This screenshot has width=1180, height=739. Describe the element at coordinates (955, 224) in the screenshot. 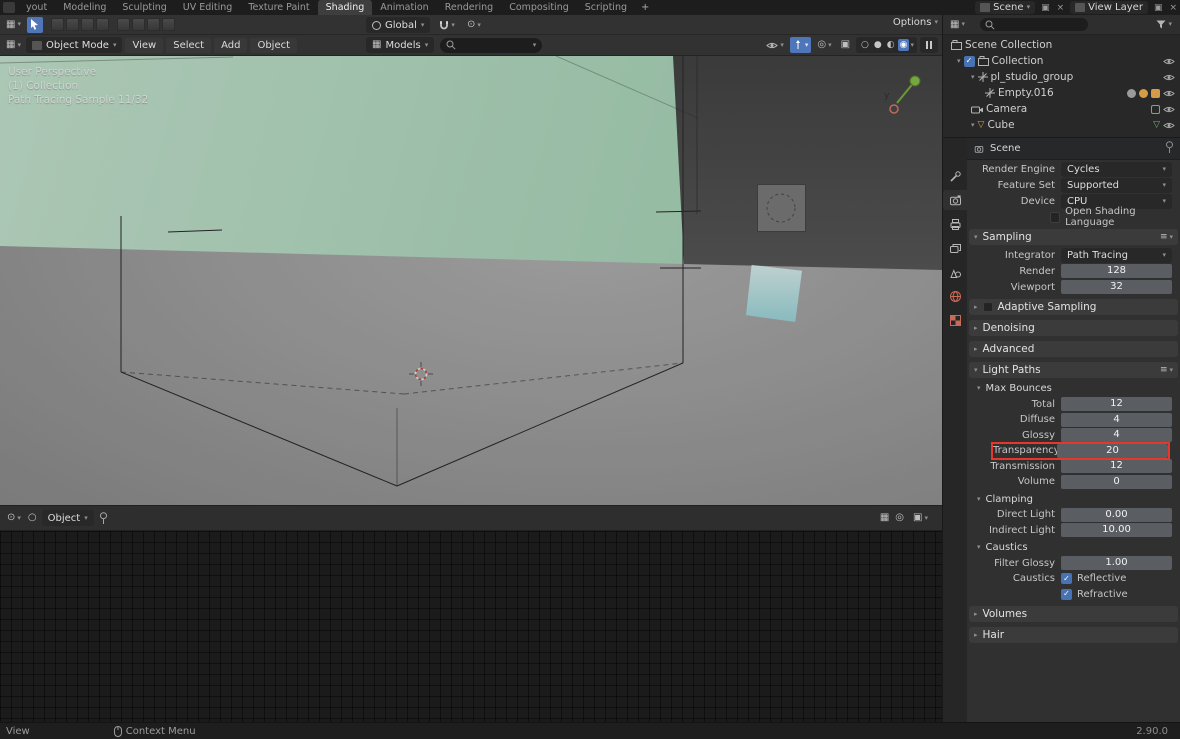

I see `tab-output-properties` at that location.